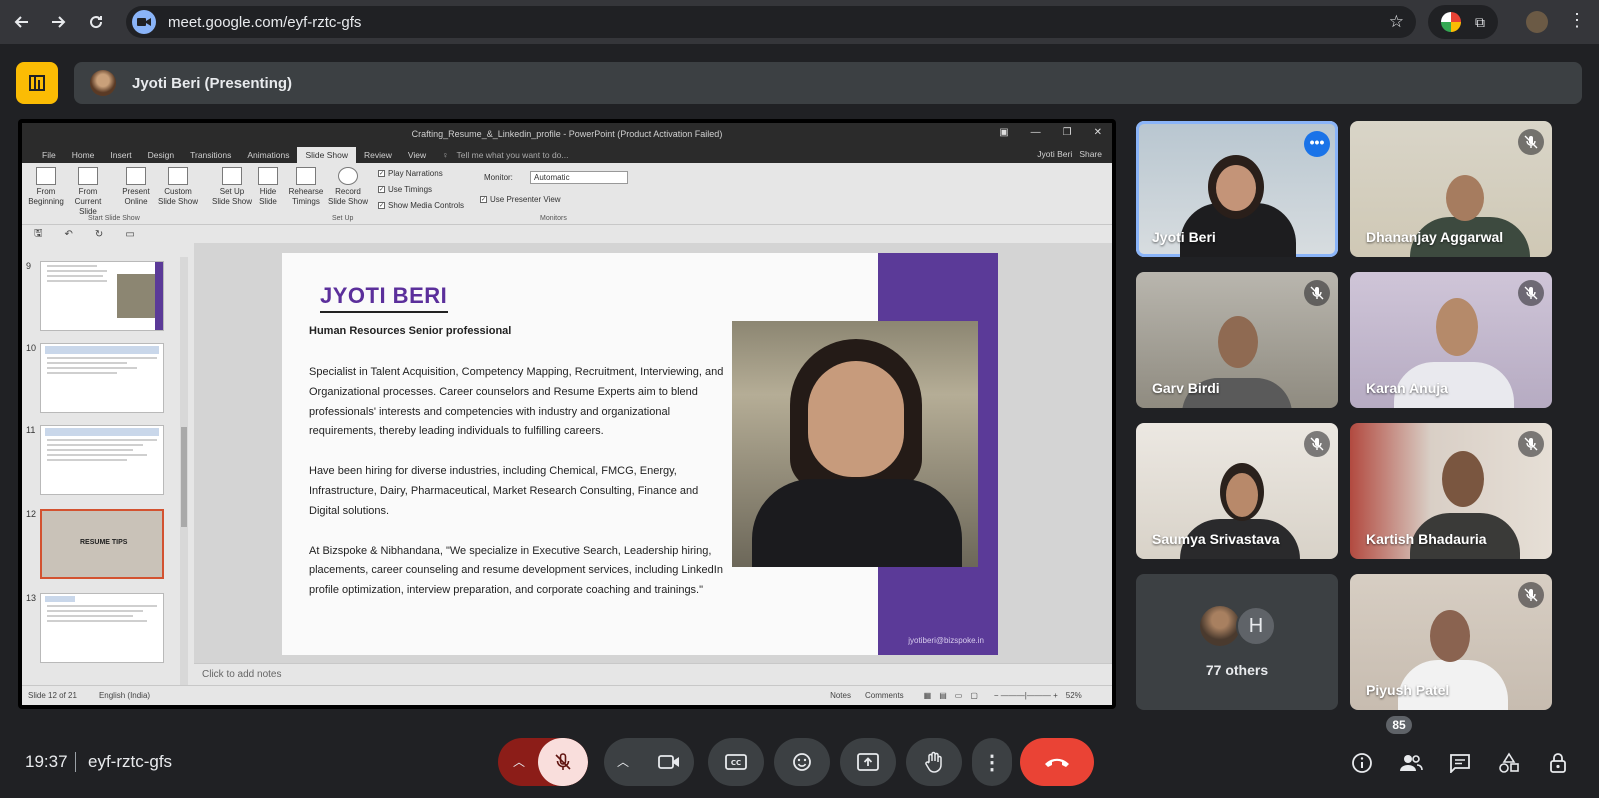  I want to click on present-button, so click(868, 762).